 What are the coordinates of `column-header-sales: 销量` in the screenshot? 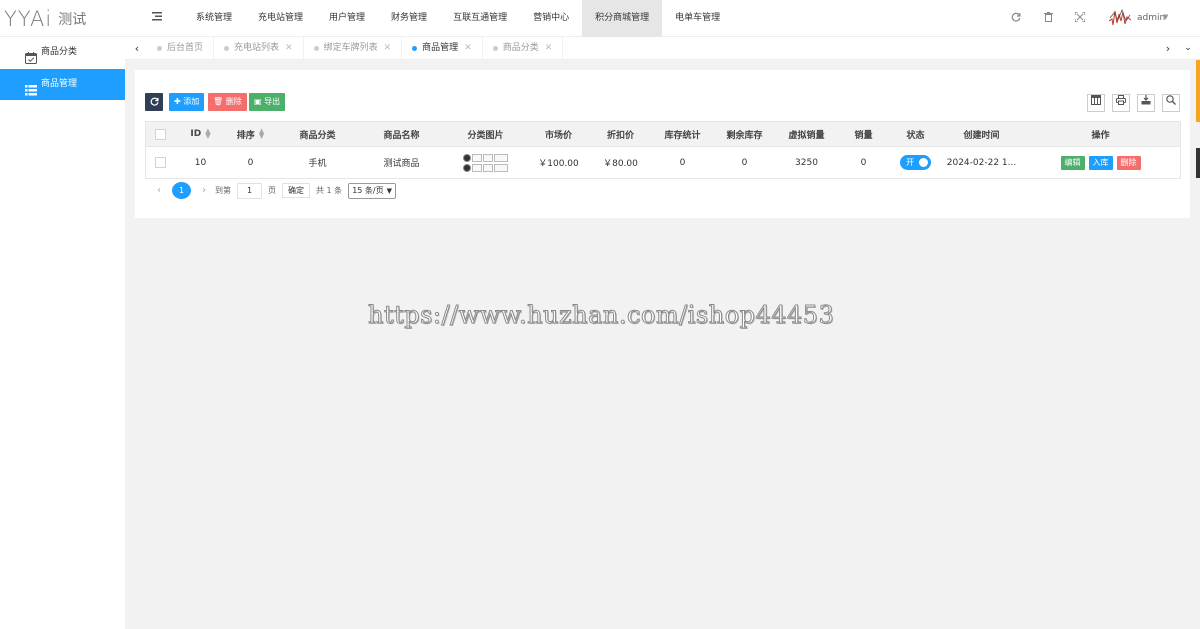 It's located at (863, 135).